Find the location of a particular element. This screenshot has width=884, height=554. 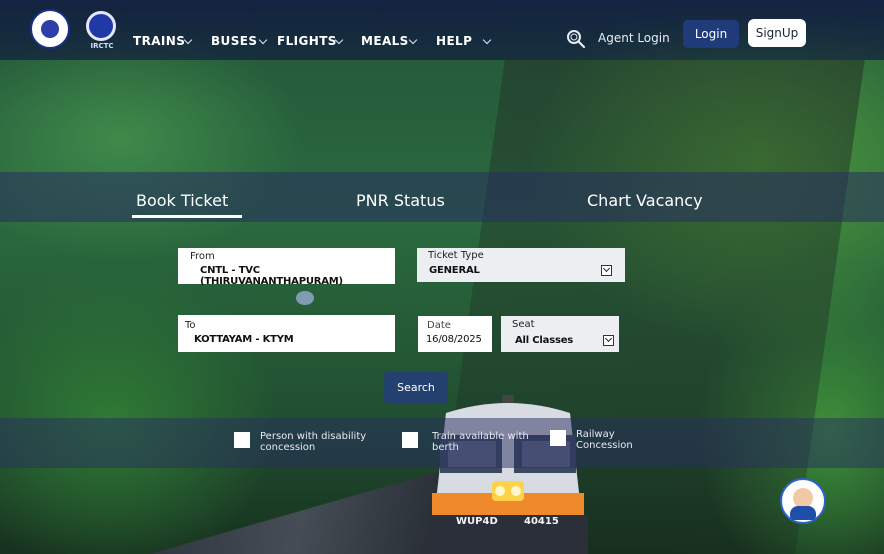

irctc-logo-mark is located at coordinates (101, 26).